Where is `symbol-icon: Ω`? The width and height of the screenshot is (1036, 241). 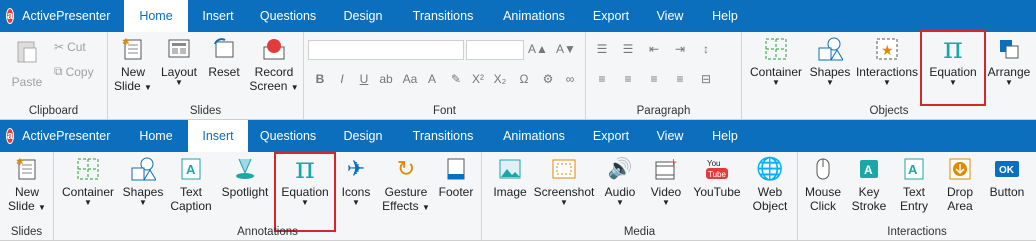
symbol-icon: Ω is located at coordinates (524, 79).